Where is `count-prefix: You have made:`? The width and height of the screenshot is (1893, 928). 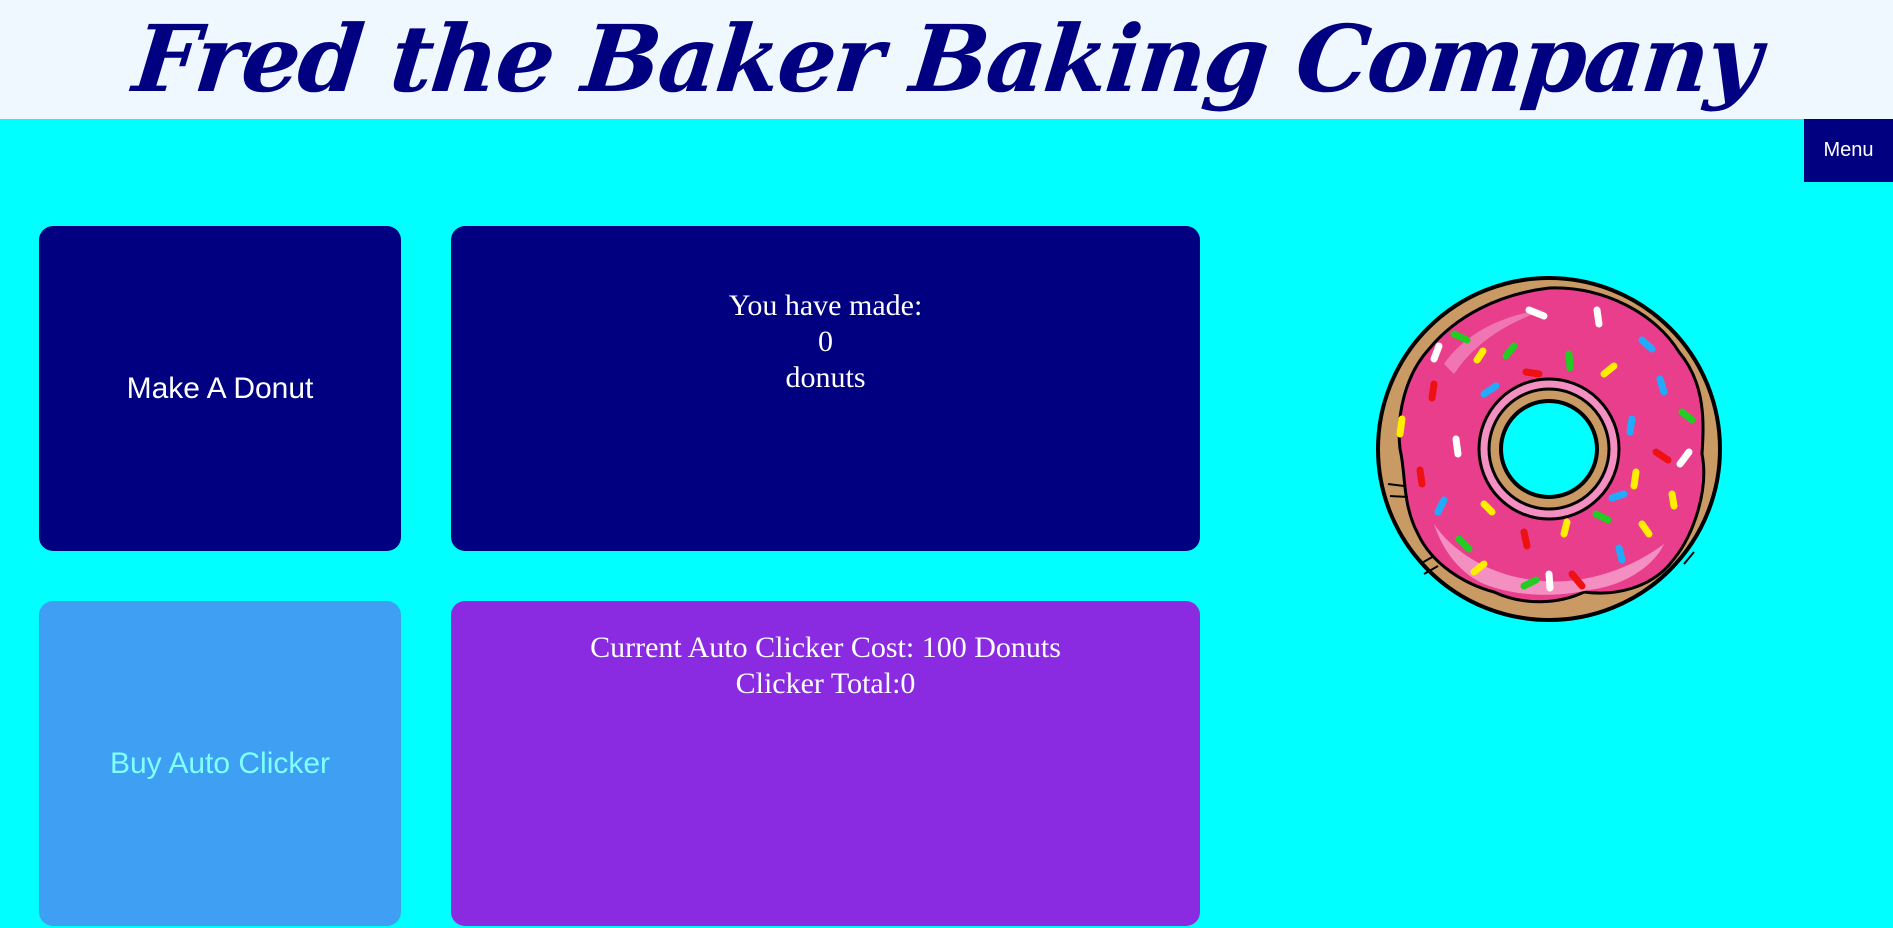
count-prefix: You have made: is located at coordinates (825, 305).